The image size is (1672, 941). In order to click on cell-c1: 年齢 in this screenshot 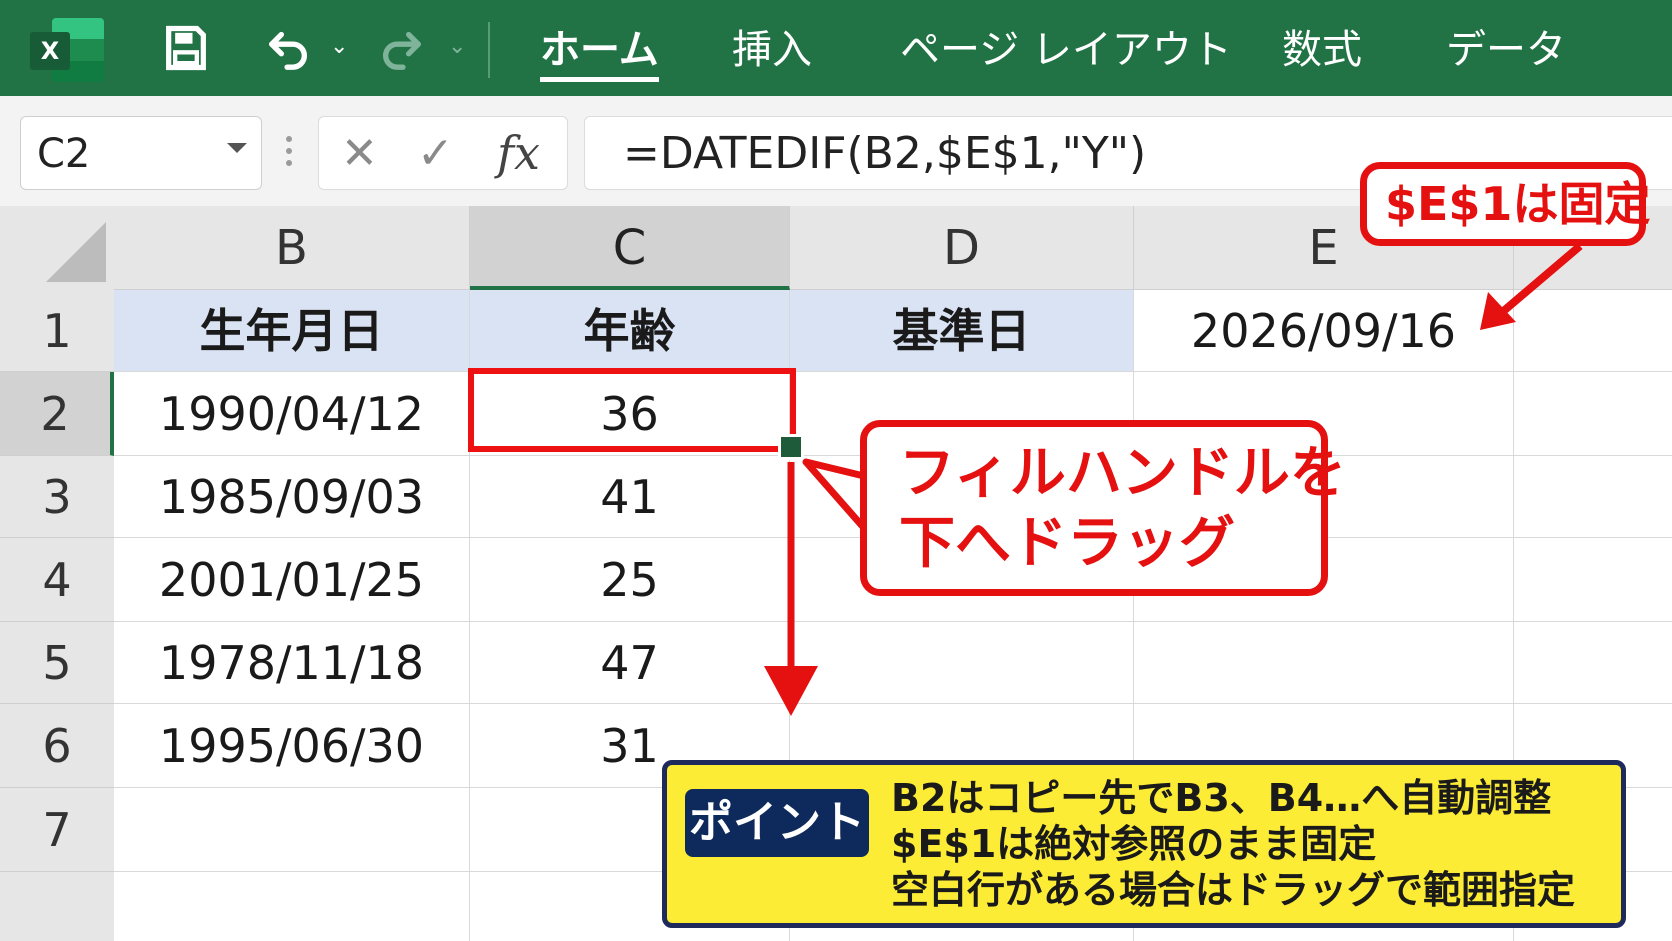, I will do `click(630, 331)`.